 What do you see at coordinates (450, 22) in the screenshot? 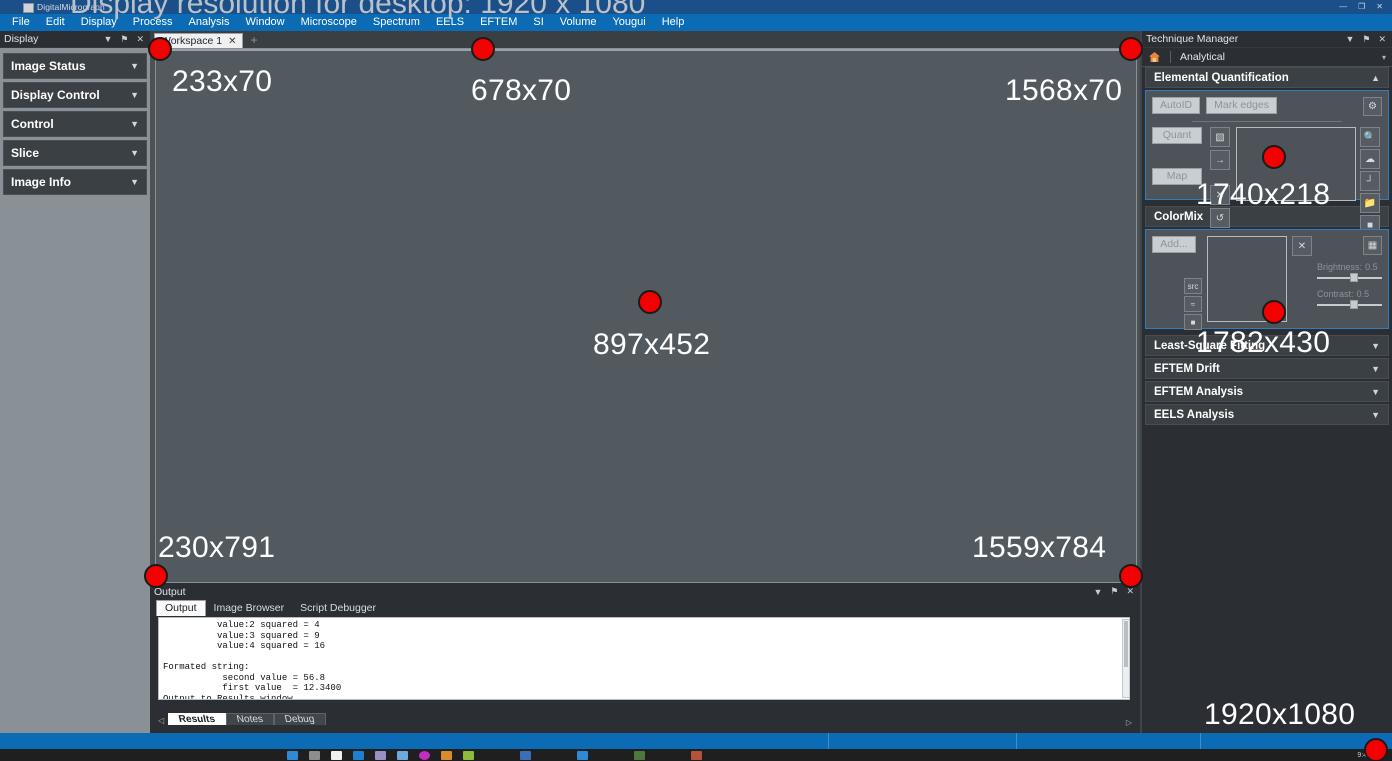
I see `menu-item-eels: EELS` at bounding box center [450, 22].